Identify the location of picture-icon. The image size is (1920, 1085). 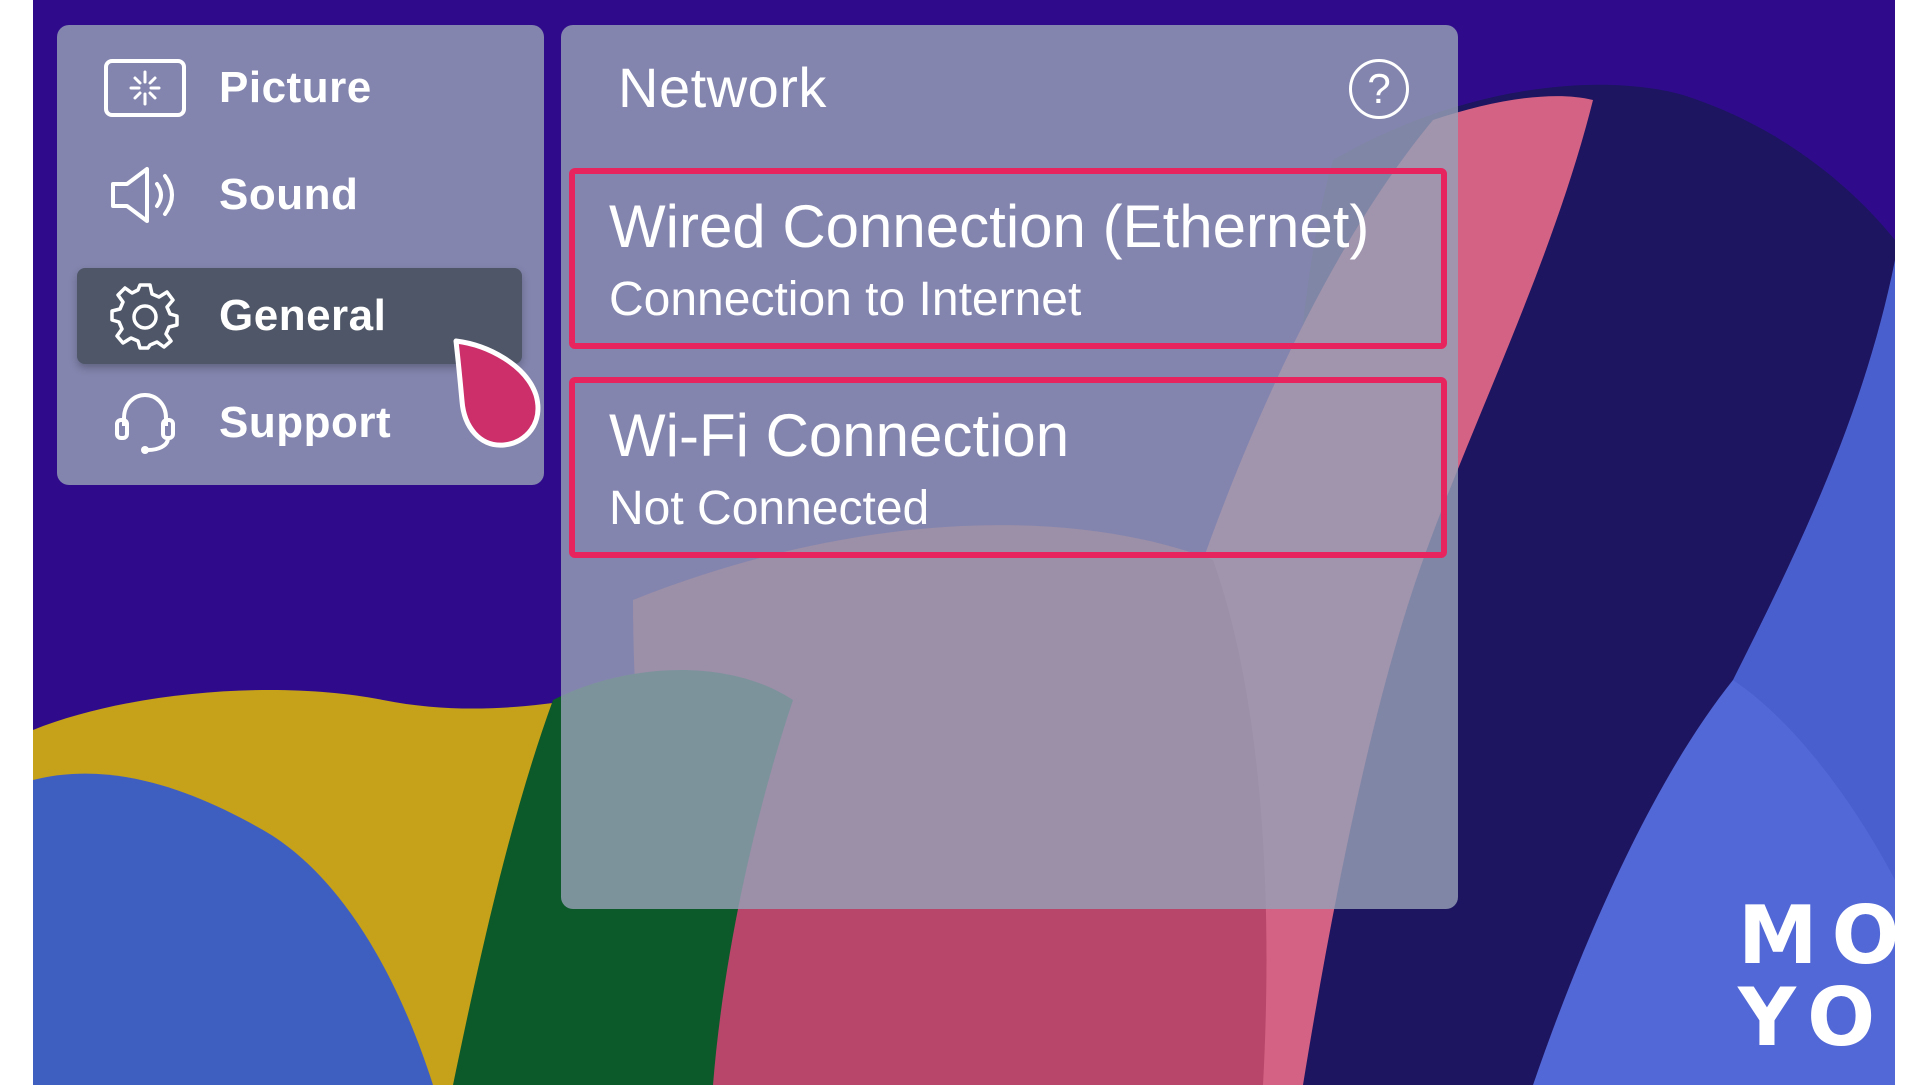
(145, 88).